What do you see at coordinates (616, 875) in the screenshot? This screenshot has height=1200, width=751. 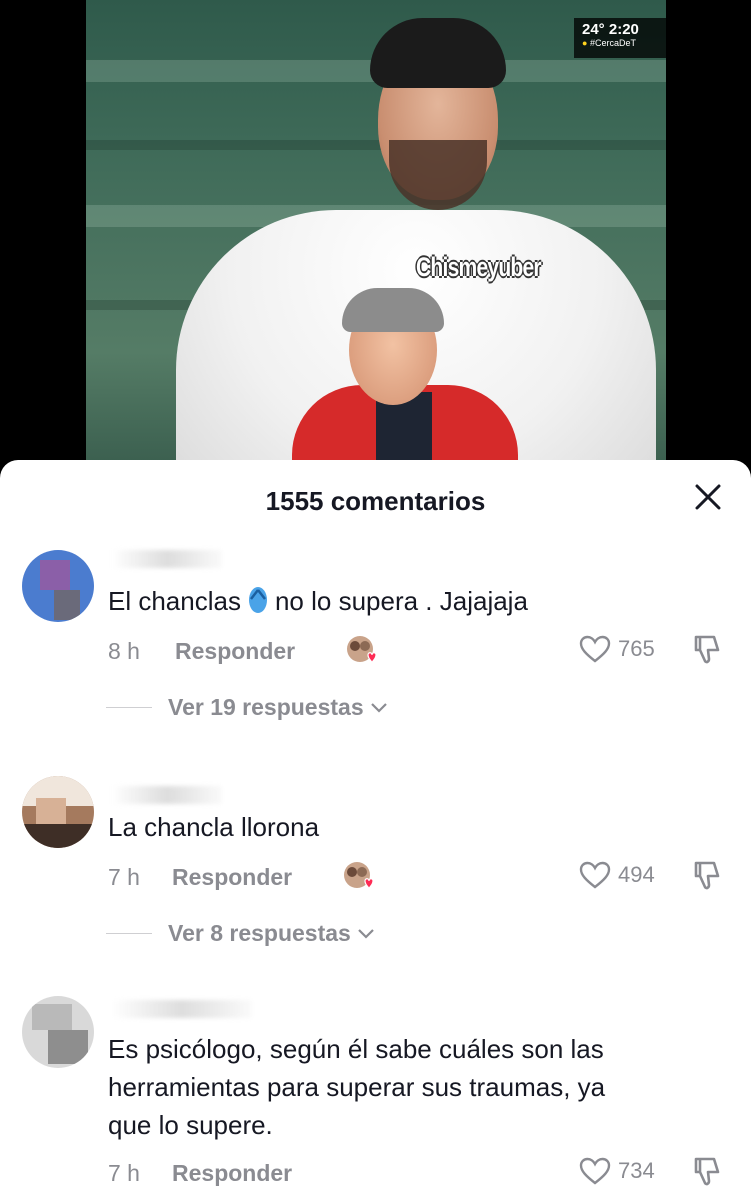 I see `like-button: 494` at bounding box center [616, 875].